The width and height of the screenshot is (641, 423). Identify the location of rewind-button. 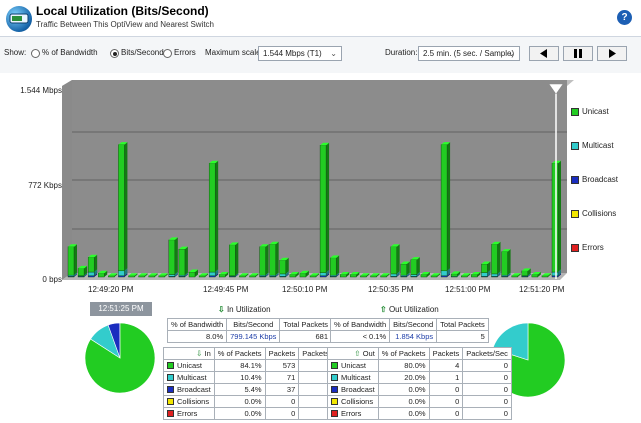
(544, 53).